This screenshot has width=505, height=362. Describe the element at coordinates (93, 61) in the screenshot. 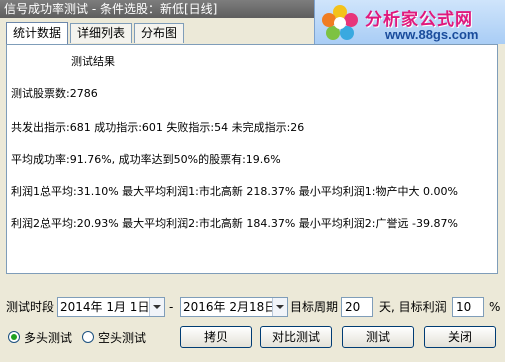

I see `results-heading: 测试结果` at that location.